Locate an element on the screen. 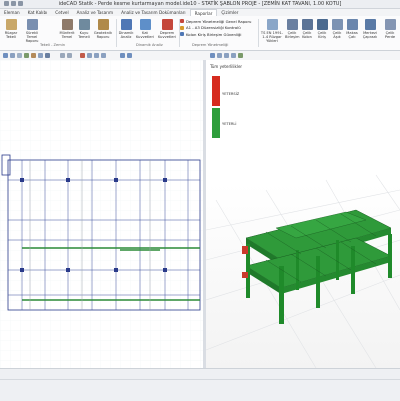 The height and width of the screenshot is (401, 400). tab-analiz-dokuman: Analiz ve Tasarım Dokümanları is located at coordinates (153, 12).